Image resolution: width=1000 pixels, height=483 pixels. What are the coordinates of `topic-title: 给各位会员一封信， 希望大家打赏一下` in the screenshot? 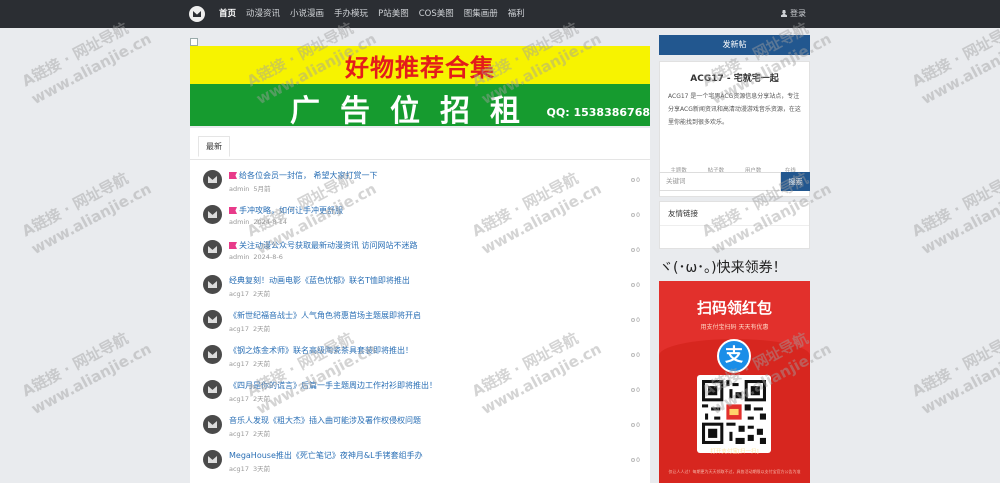 It's located at (303, 175).